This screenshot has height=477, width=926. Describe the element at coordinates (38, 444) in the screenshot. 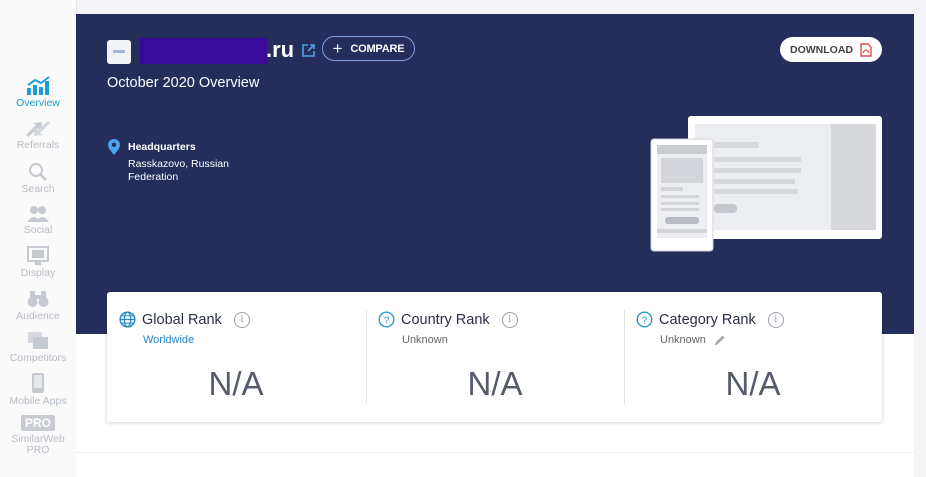

I see `sidebar-item-label: SimilarWeb PRO` at that location.